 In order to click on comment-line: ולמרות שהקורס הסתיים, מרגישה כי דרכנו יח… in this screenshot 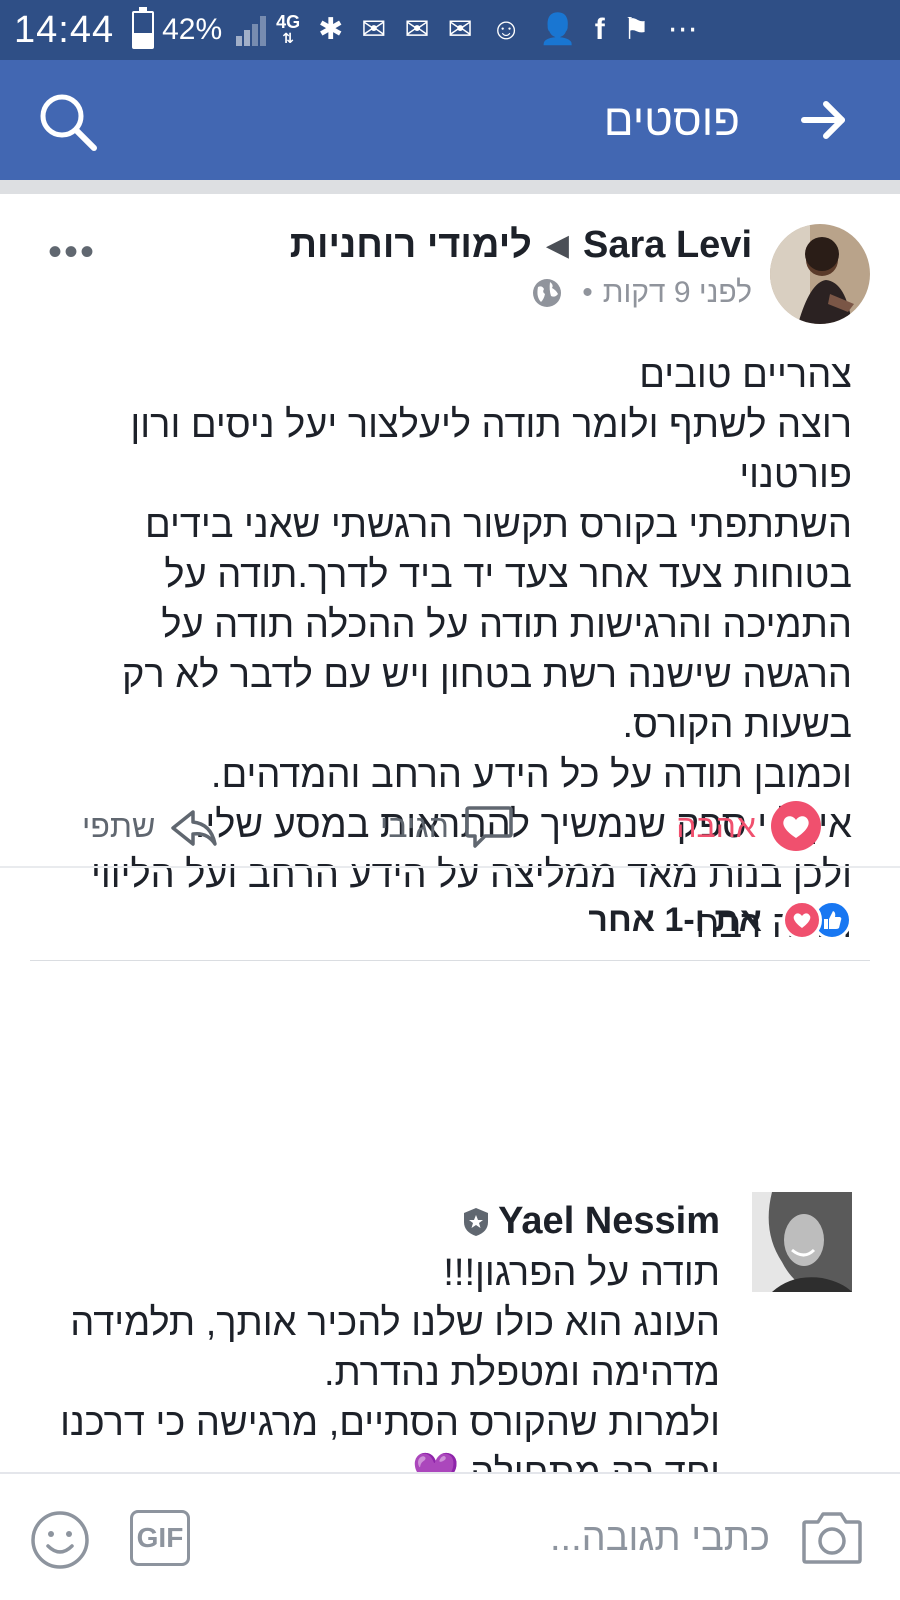, I will do `click(380, 1435)`.